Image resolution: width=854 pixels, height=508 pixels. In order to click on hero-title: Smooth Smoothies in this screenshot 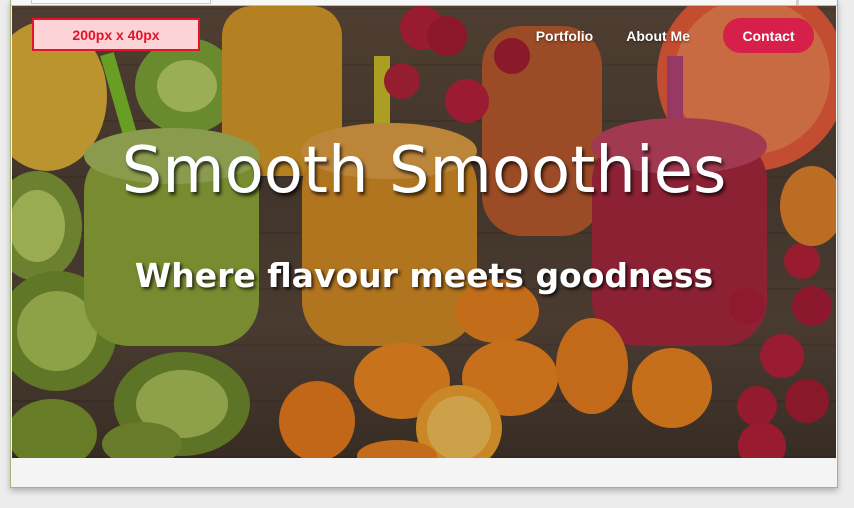, I will do `click(424, 171)`.